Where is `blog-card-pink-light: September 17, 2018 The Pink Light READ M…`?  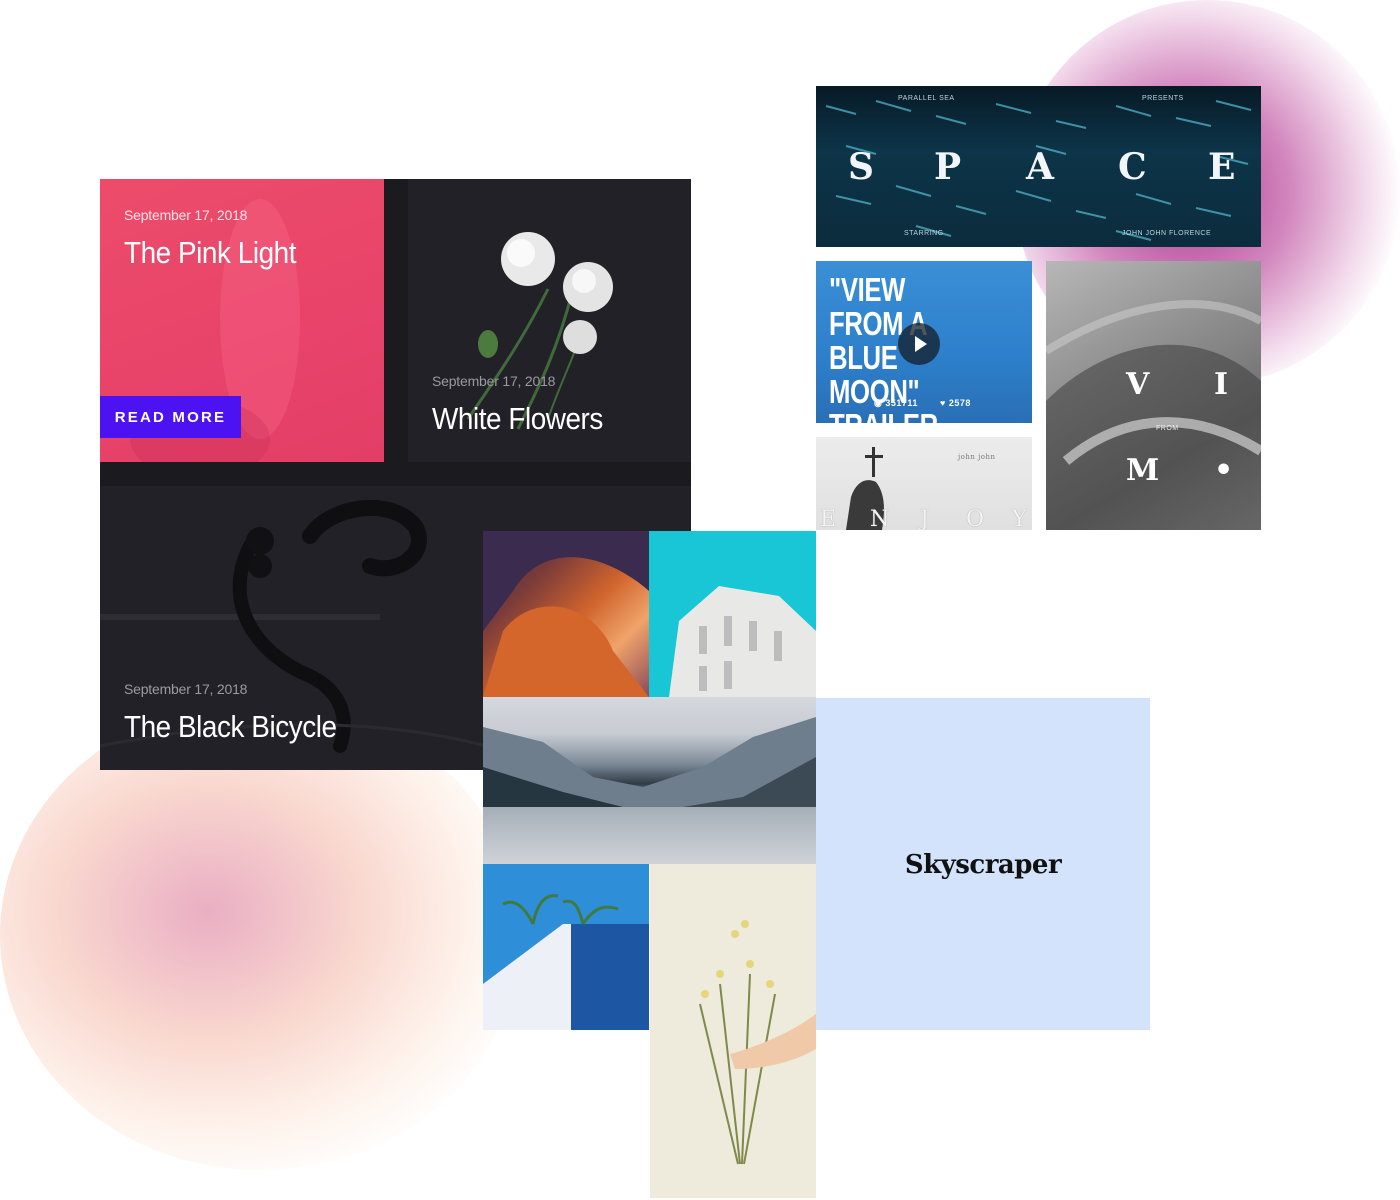 blog-card-pink-light: September 17, 2018 The Pink Light READ M… is located at coordinates (242, 320).